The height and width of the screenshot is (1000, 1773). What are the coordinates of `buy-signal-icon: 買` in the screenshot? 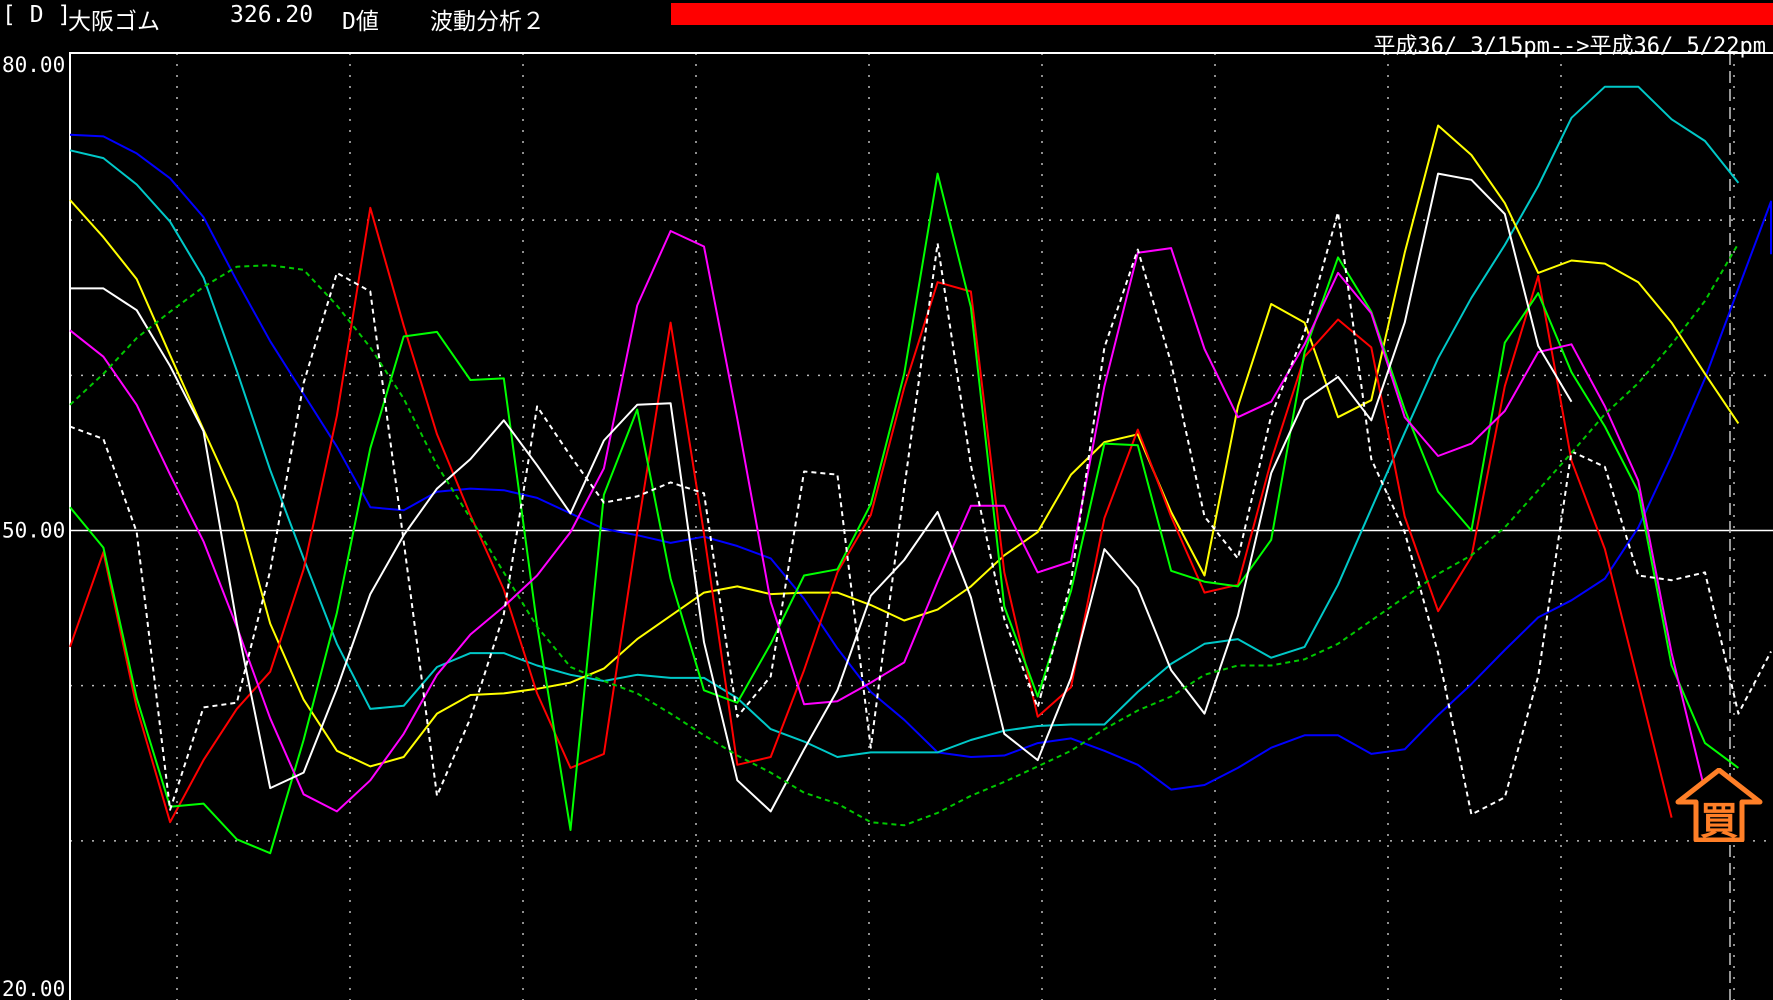 It's located at (1719, 805).